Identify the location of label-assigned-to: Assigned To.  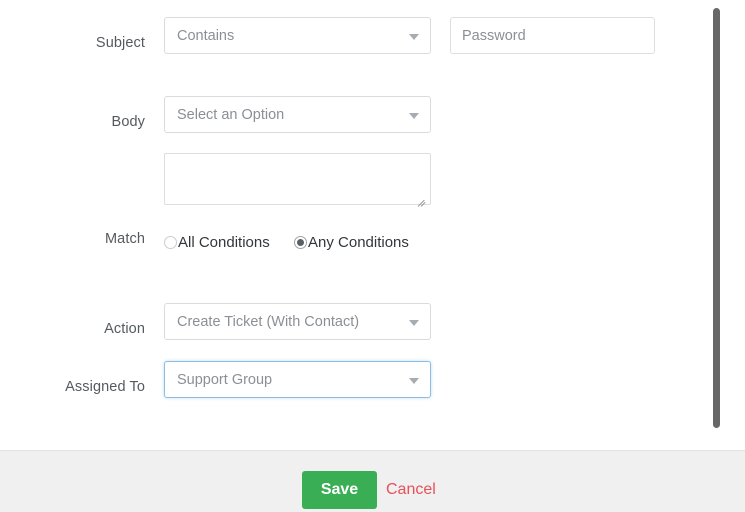
(105, 387).